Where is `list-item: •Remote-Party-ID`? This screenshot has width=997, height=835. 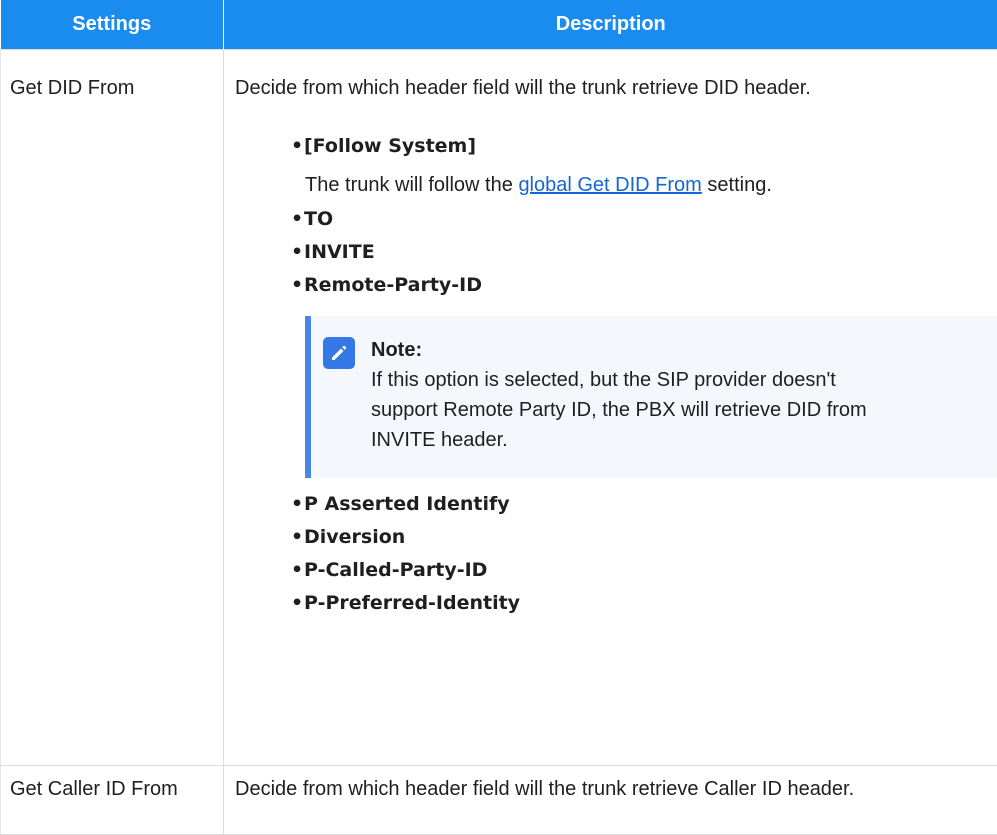 list-item: •Remote-Party-ID is located at coordinates (644, 285).